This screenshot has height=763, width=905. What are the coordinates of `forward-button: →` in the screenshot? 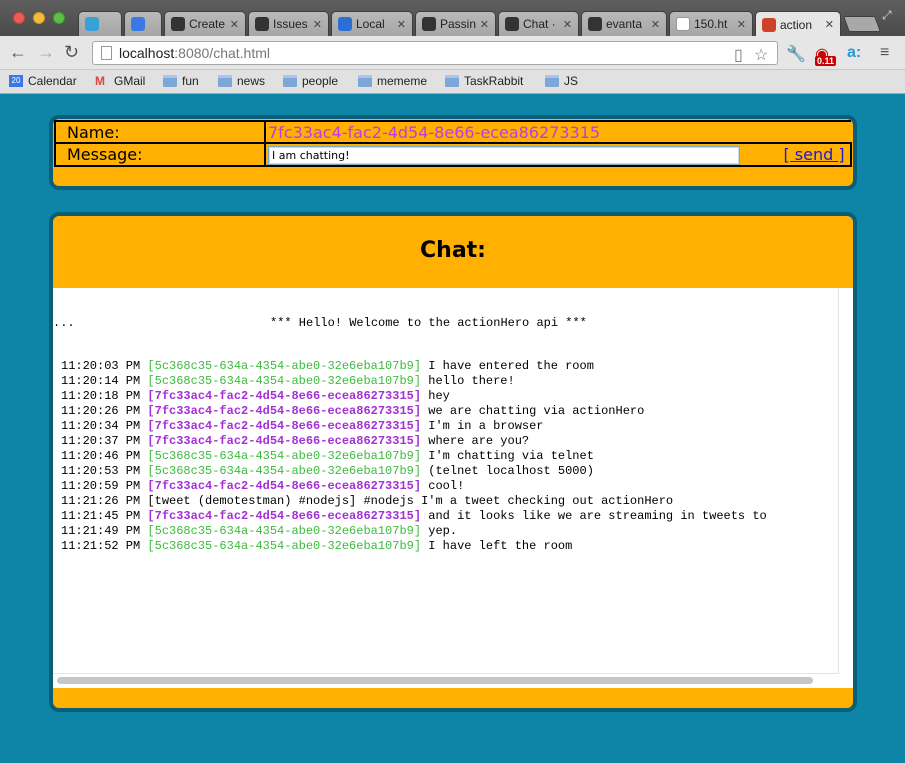 It's located at (46, 52).